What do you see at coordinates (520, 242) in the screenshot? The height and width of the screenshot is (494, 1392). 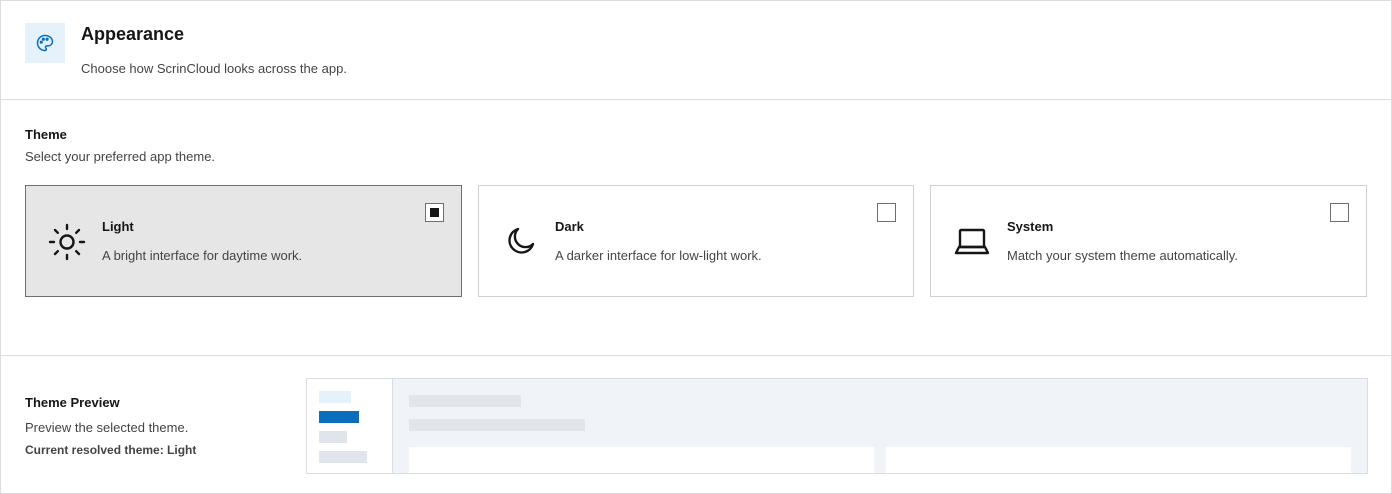 I see `moon-icon` at bounding box center [520, 242].